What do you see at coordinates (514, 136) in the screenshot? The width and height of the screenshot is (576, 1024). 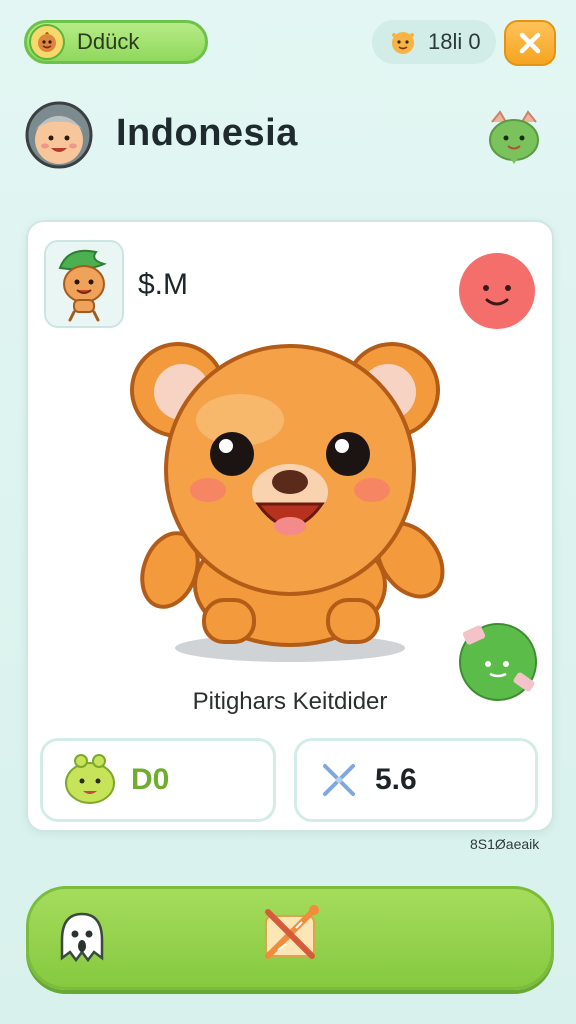 I see `dragon-icon` at bounding box center [514, 136].